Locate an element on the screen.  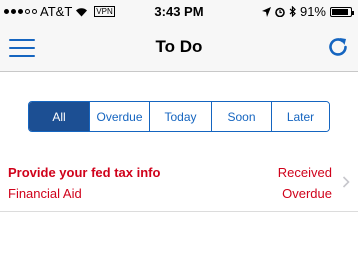
filter-today: Today is located at coordinates (181, 116).